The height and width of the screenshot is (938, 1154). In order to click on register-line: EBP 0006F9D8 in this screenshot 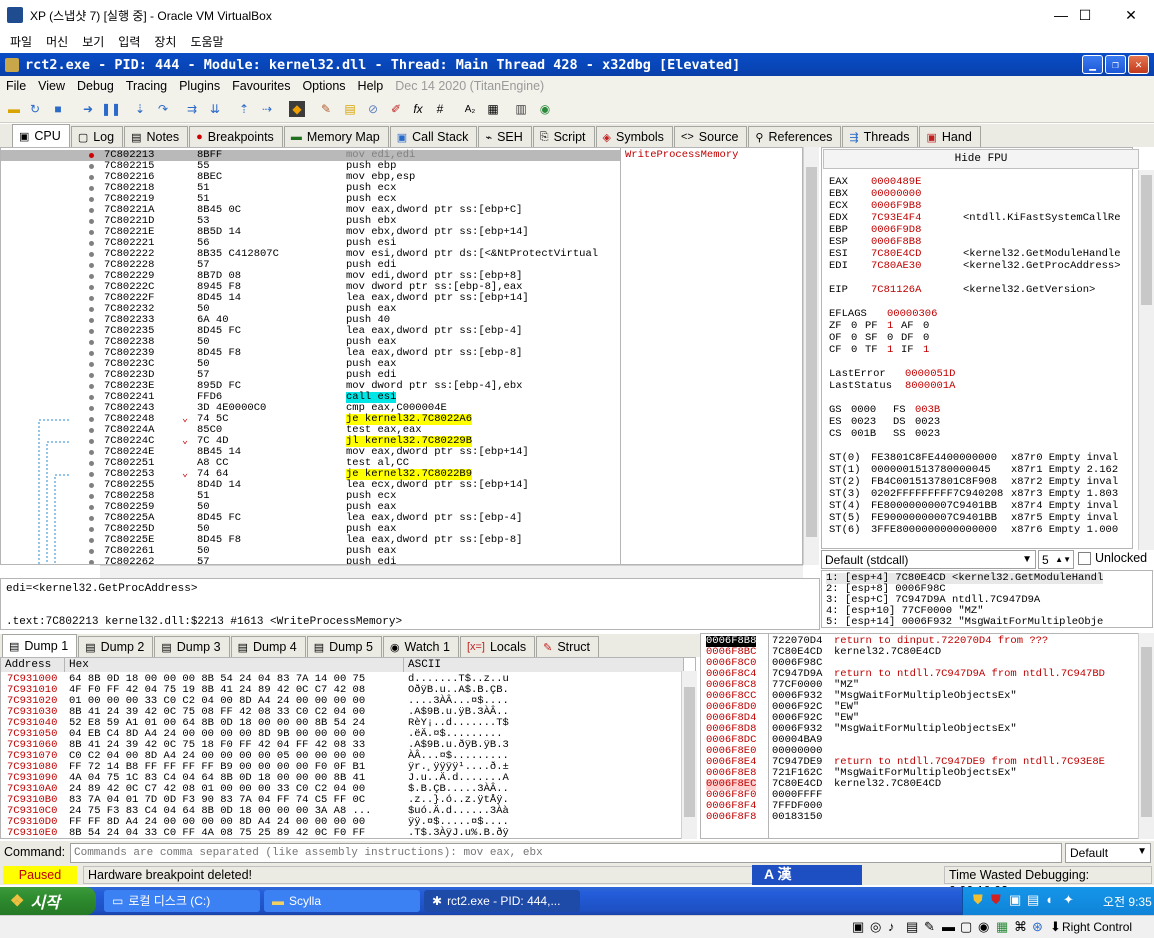, I will do `click(981, 230)`.